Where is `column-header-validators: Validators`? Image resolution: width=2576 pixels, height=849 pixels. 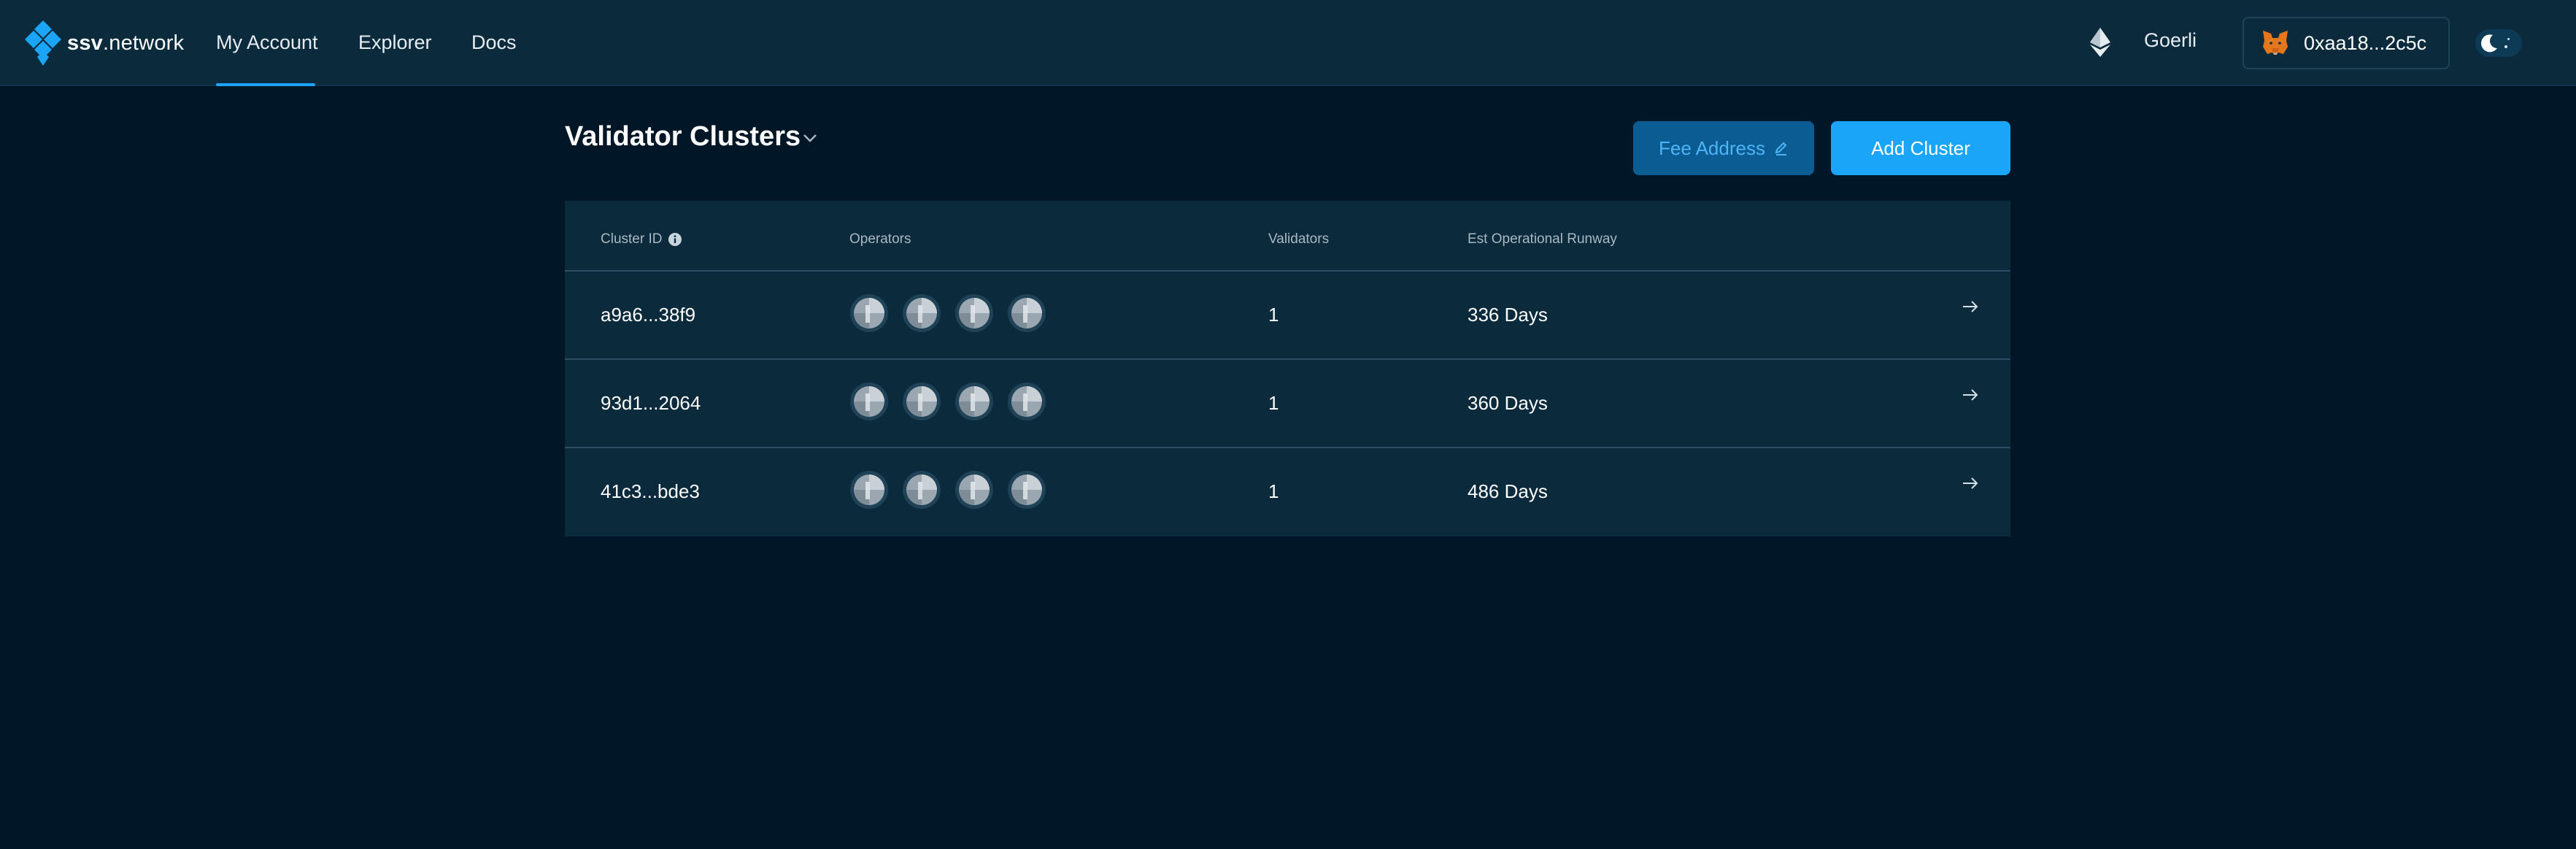 column-header-validators: Validators is located at coordinates (1299, 239).